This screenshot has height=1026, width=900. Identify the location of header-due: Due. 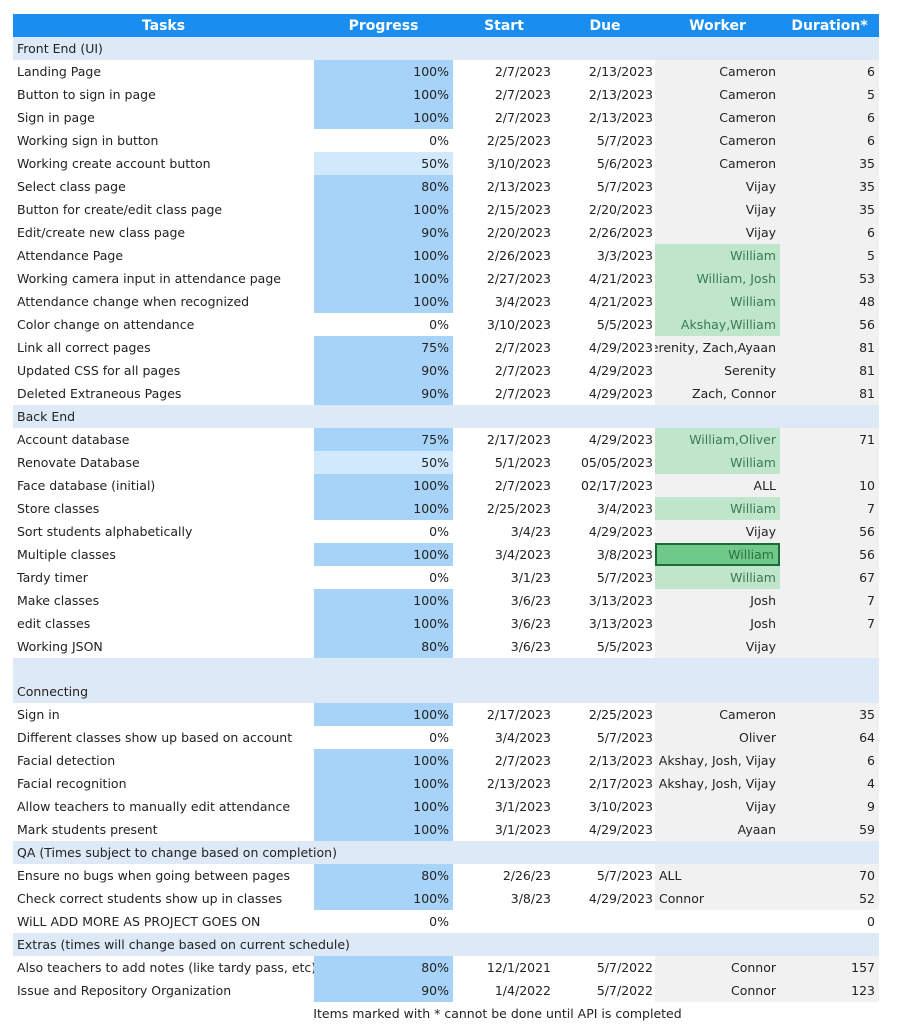
(605, 25).